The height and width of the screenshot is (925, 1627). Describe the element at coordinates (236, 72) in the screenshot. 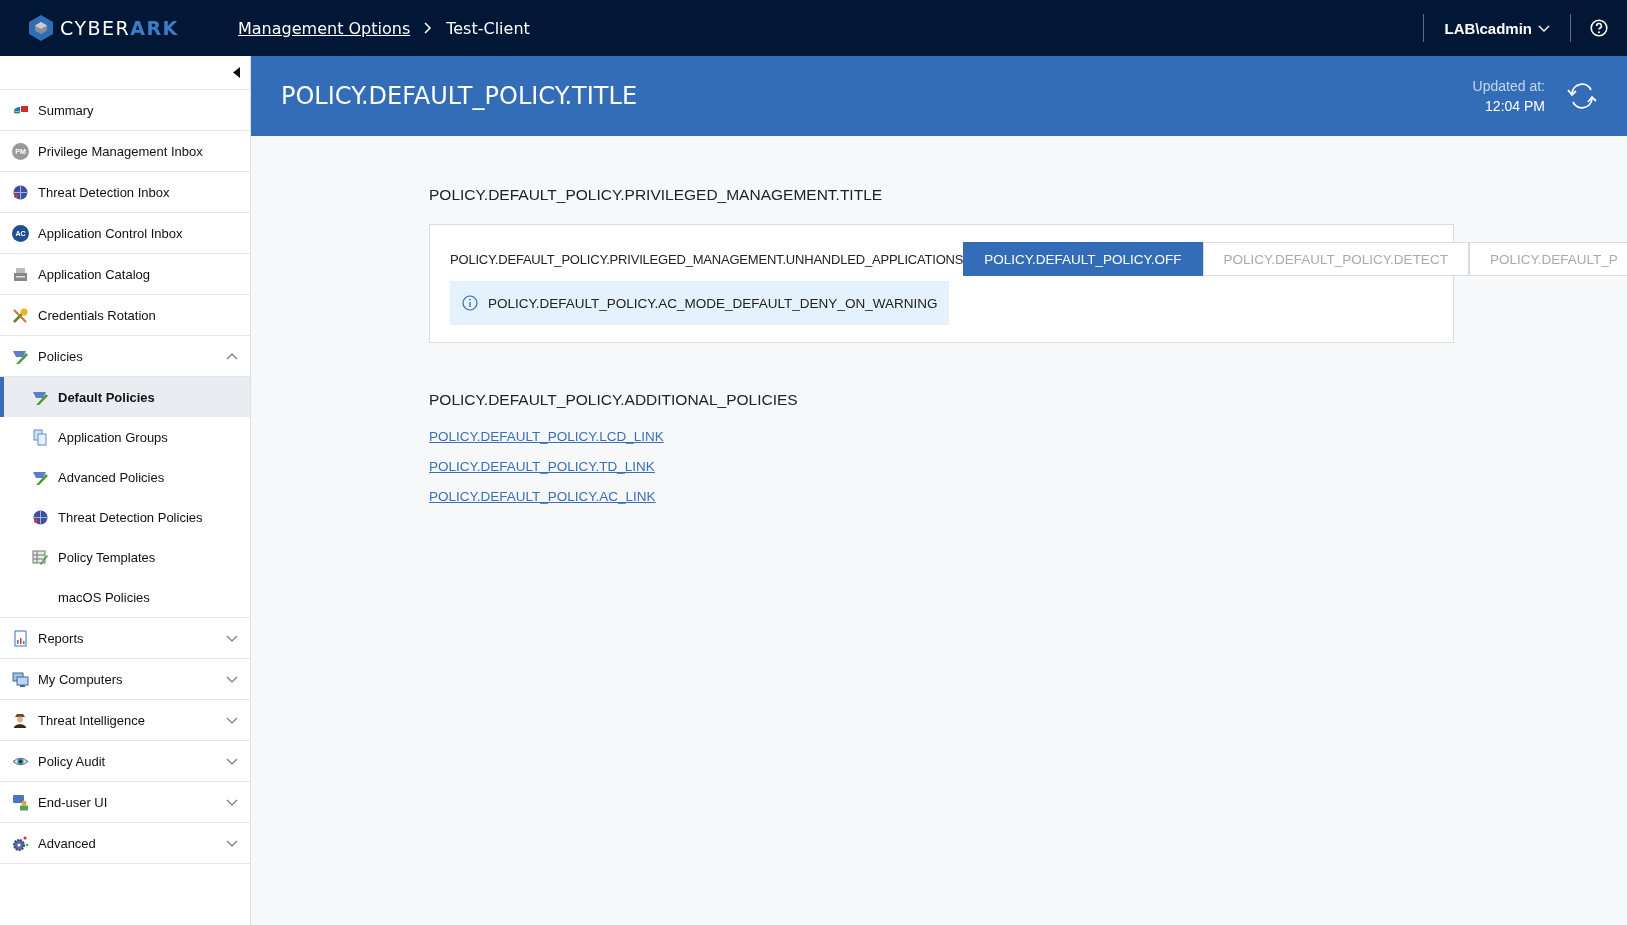

I see `triangle-left-icon` at that location.